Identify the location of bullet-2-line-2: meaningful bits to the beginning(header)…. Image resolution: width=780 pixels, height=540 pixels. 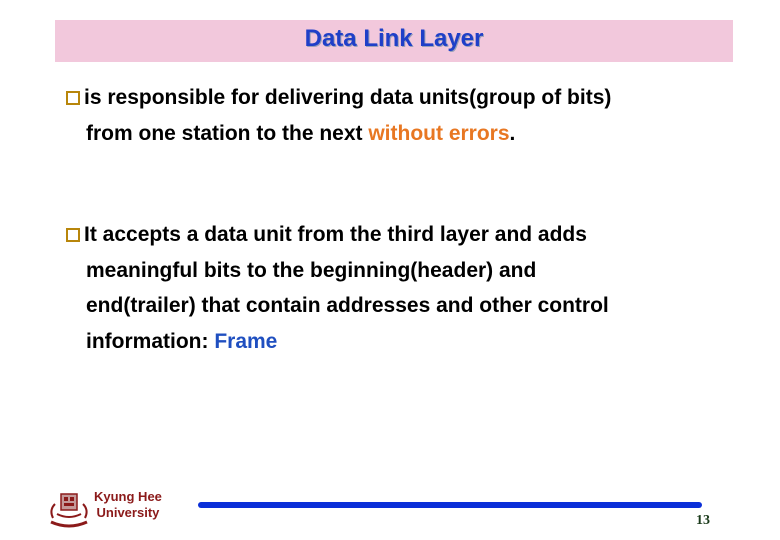
(311, 270).